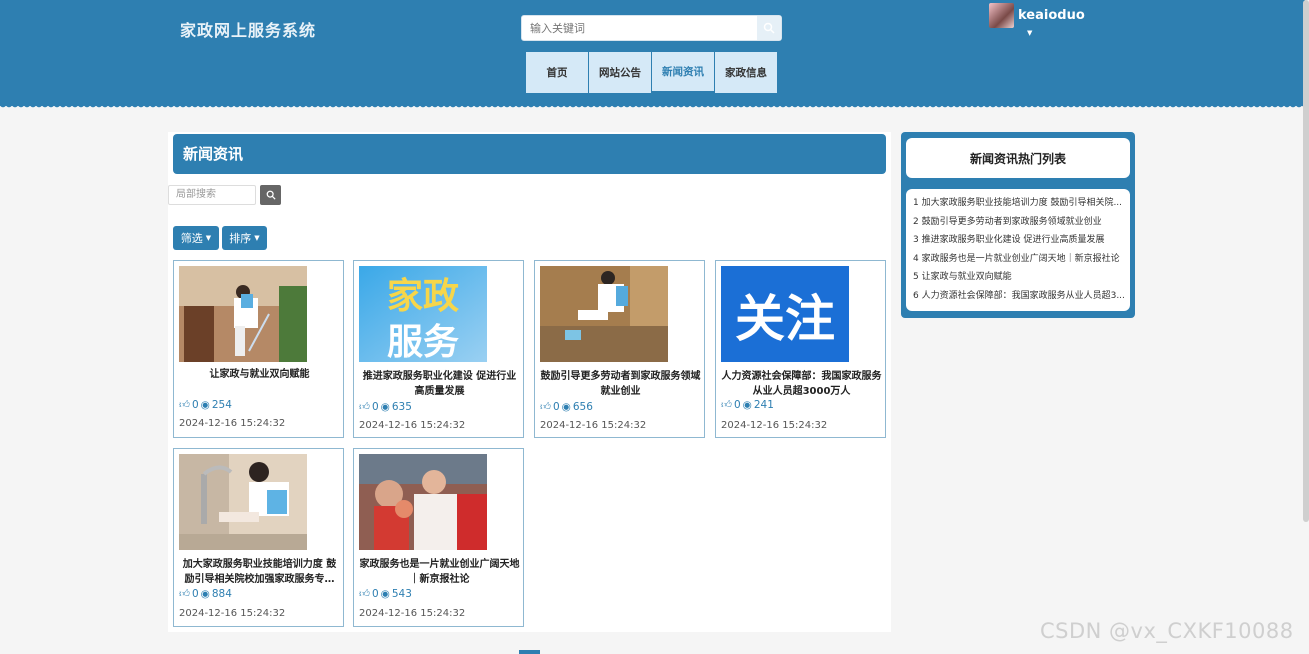  I want to click on news-stats: 👍︎ 0 ◉ 543, so click(385, 594).